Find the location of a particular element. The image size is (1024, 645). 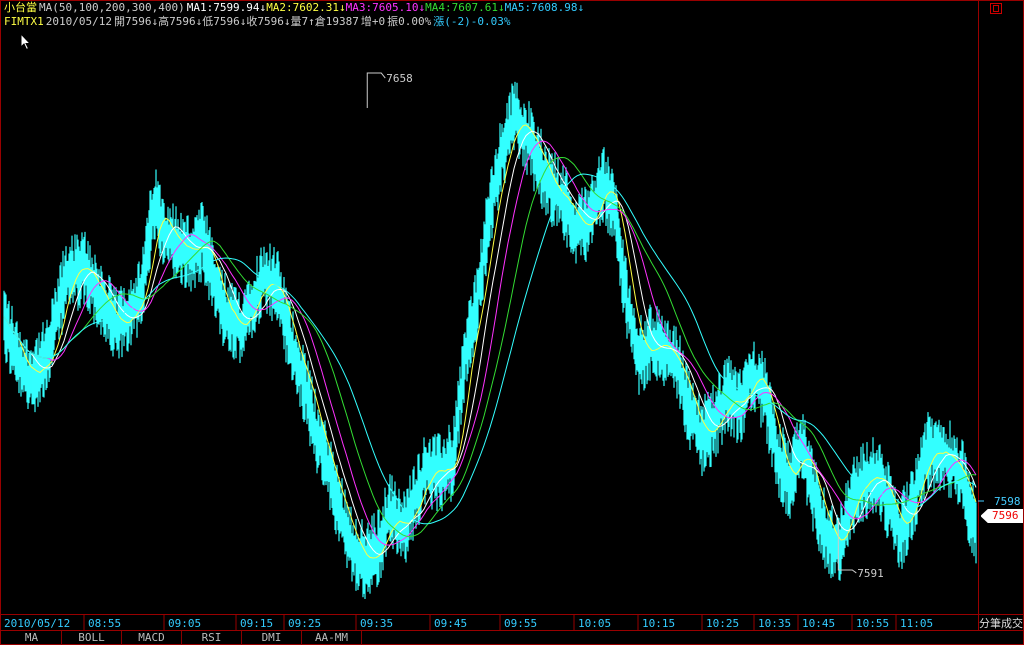

x-tick-label: 09:35 is located at coordinates (376, 623).